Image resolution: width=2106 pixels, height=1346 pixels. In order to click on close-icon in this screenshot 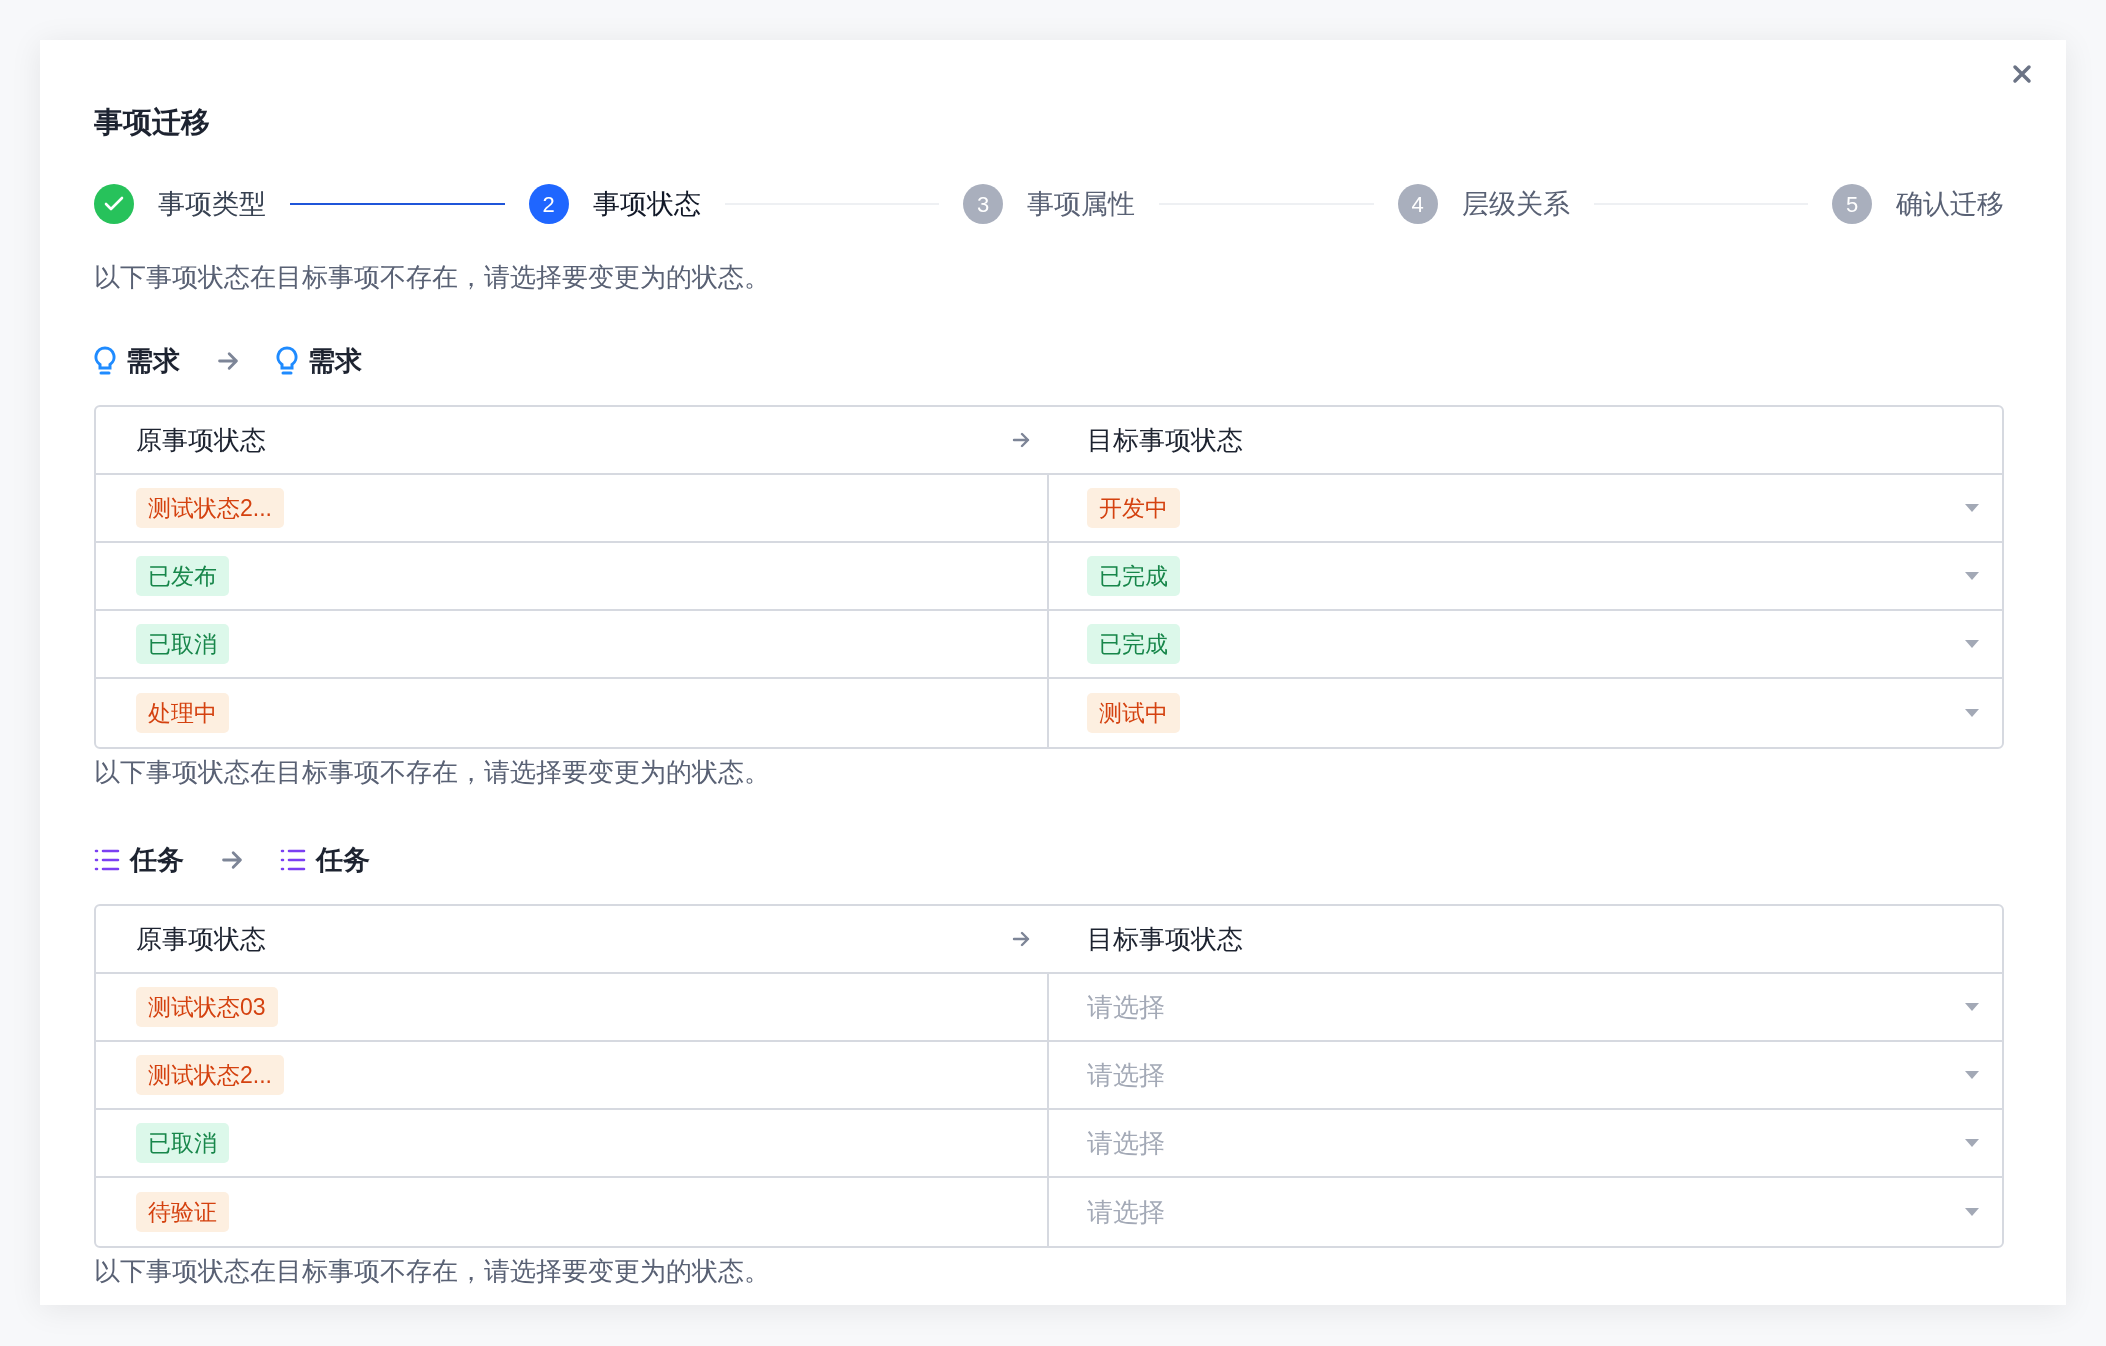, I will do `click(2022, 74)`.